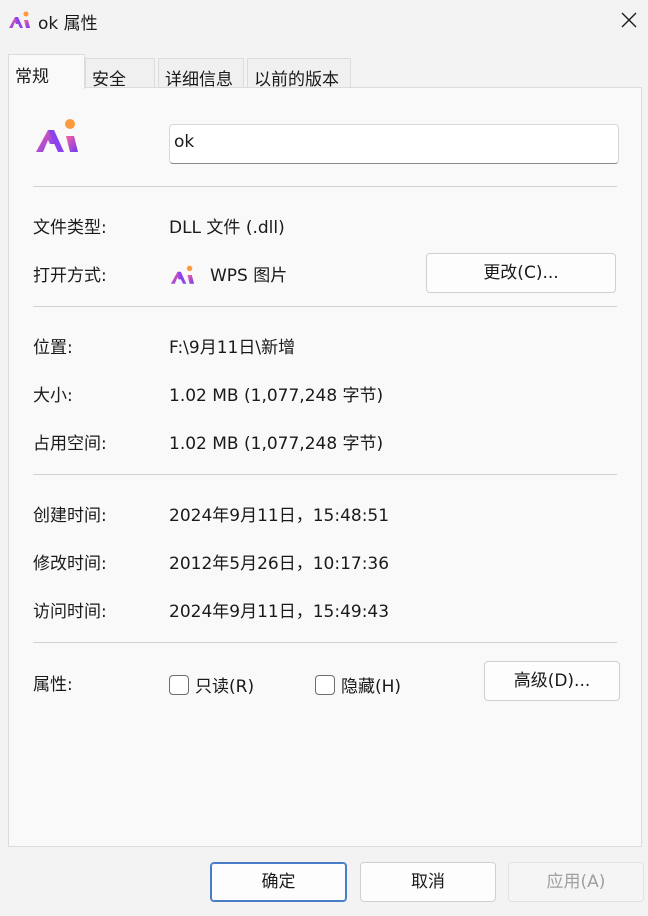 The image size is (648, 916). Describe the element at coordinates (179, 684) in the screenshot. I see `readonly-checkbox-box` at that location.